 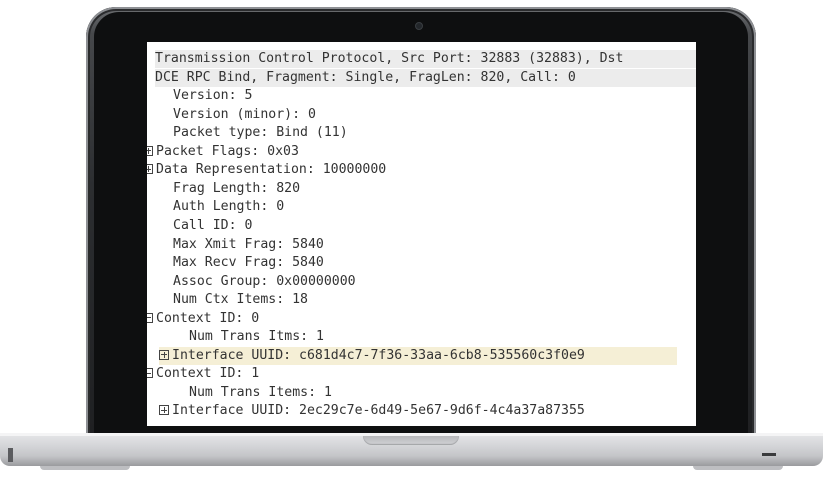 I want to click on tree-row-label: Version (minor): 0, so click(x=244, y=114).